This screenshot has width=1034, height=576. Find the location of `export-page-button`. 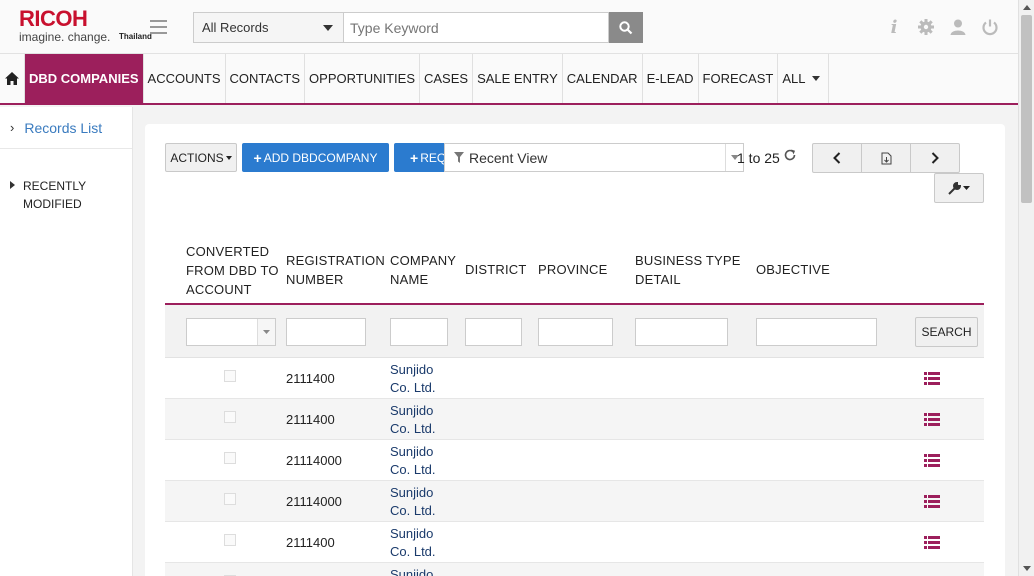

export-page-button is located at coordinates (886, 158).